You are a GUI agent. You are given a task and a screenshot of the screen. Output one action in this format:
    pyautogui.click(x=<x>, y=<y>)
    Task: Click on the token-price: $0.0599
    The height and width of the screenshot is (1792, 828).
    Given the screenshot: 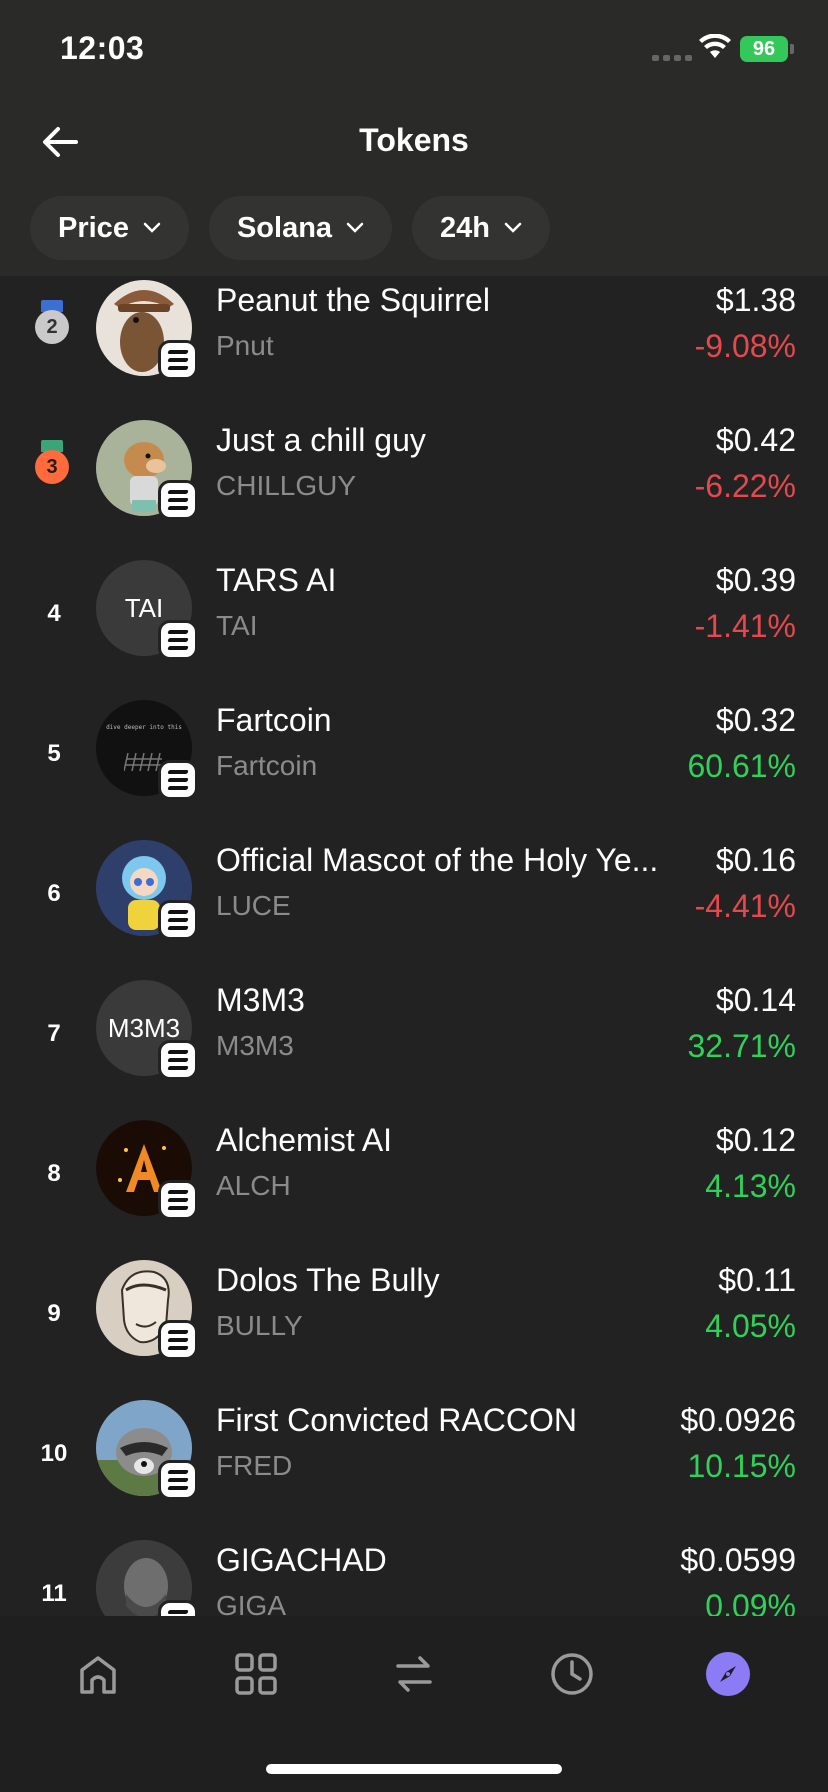 What is the action you would take?
    pyautogui.click(x=738, y=1560)
    